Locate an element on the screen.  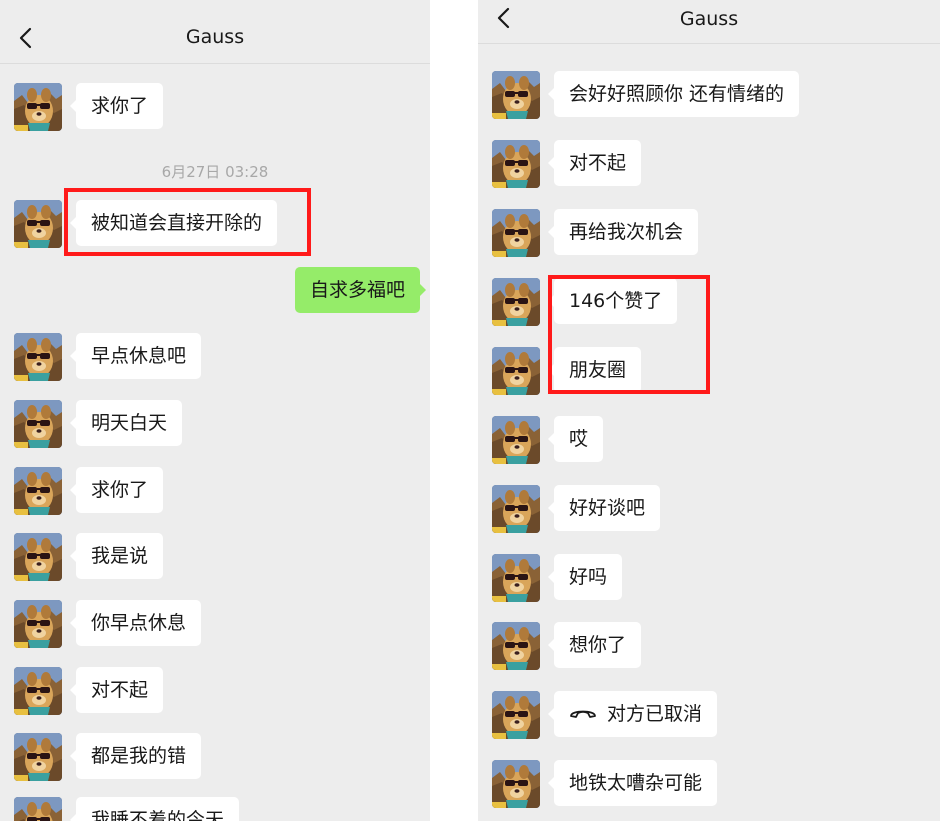
incoming-message: 哎 is located at coordinates (575, 439).